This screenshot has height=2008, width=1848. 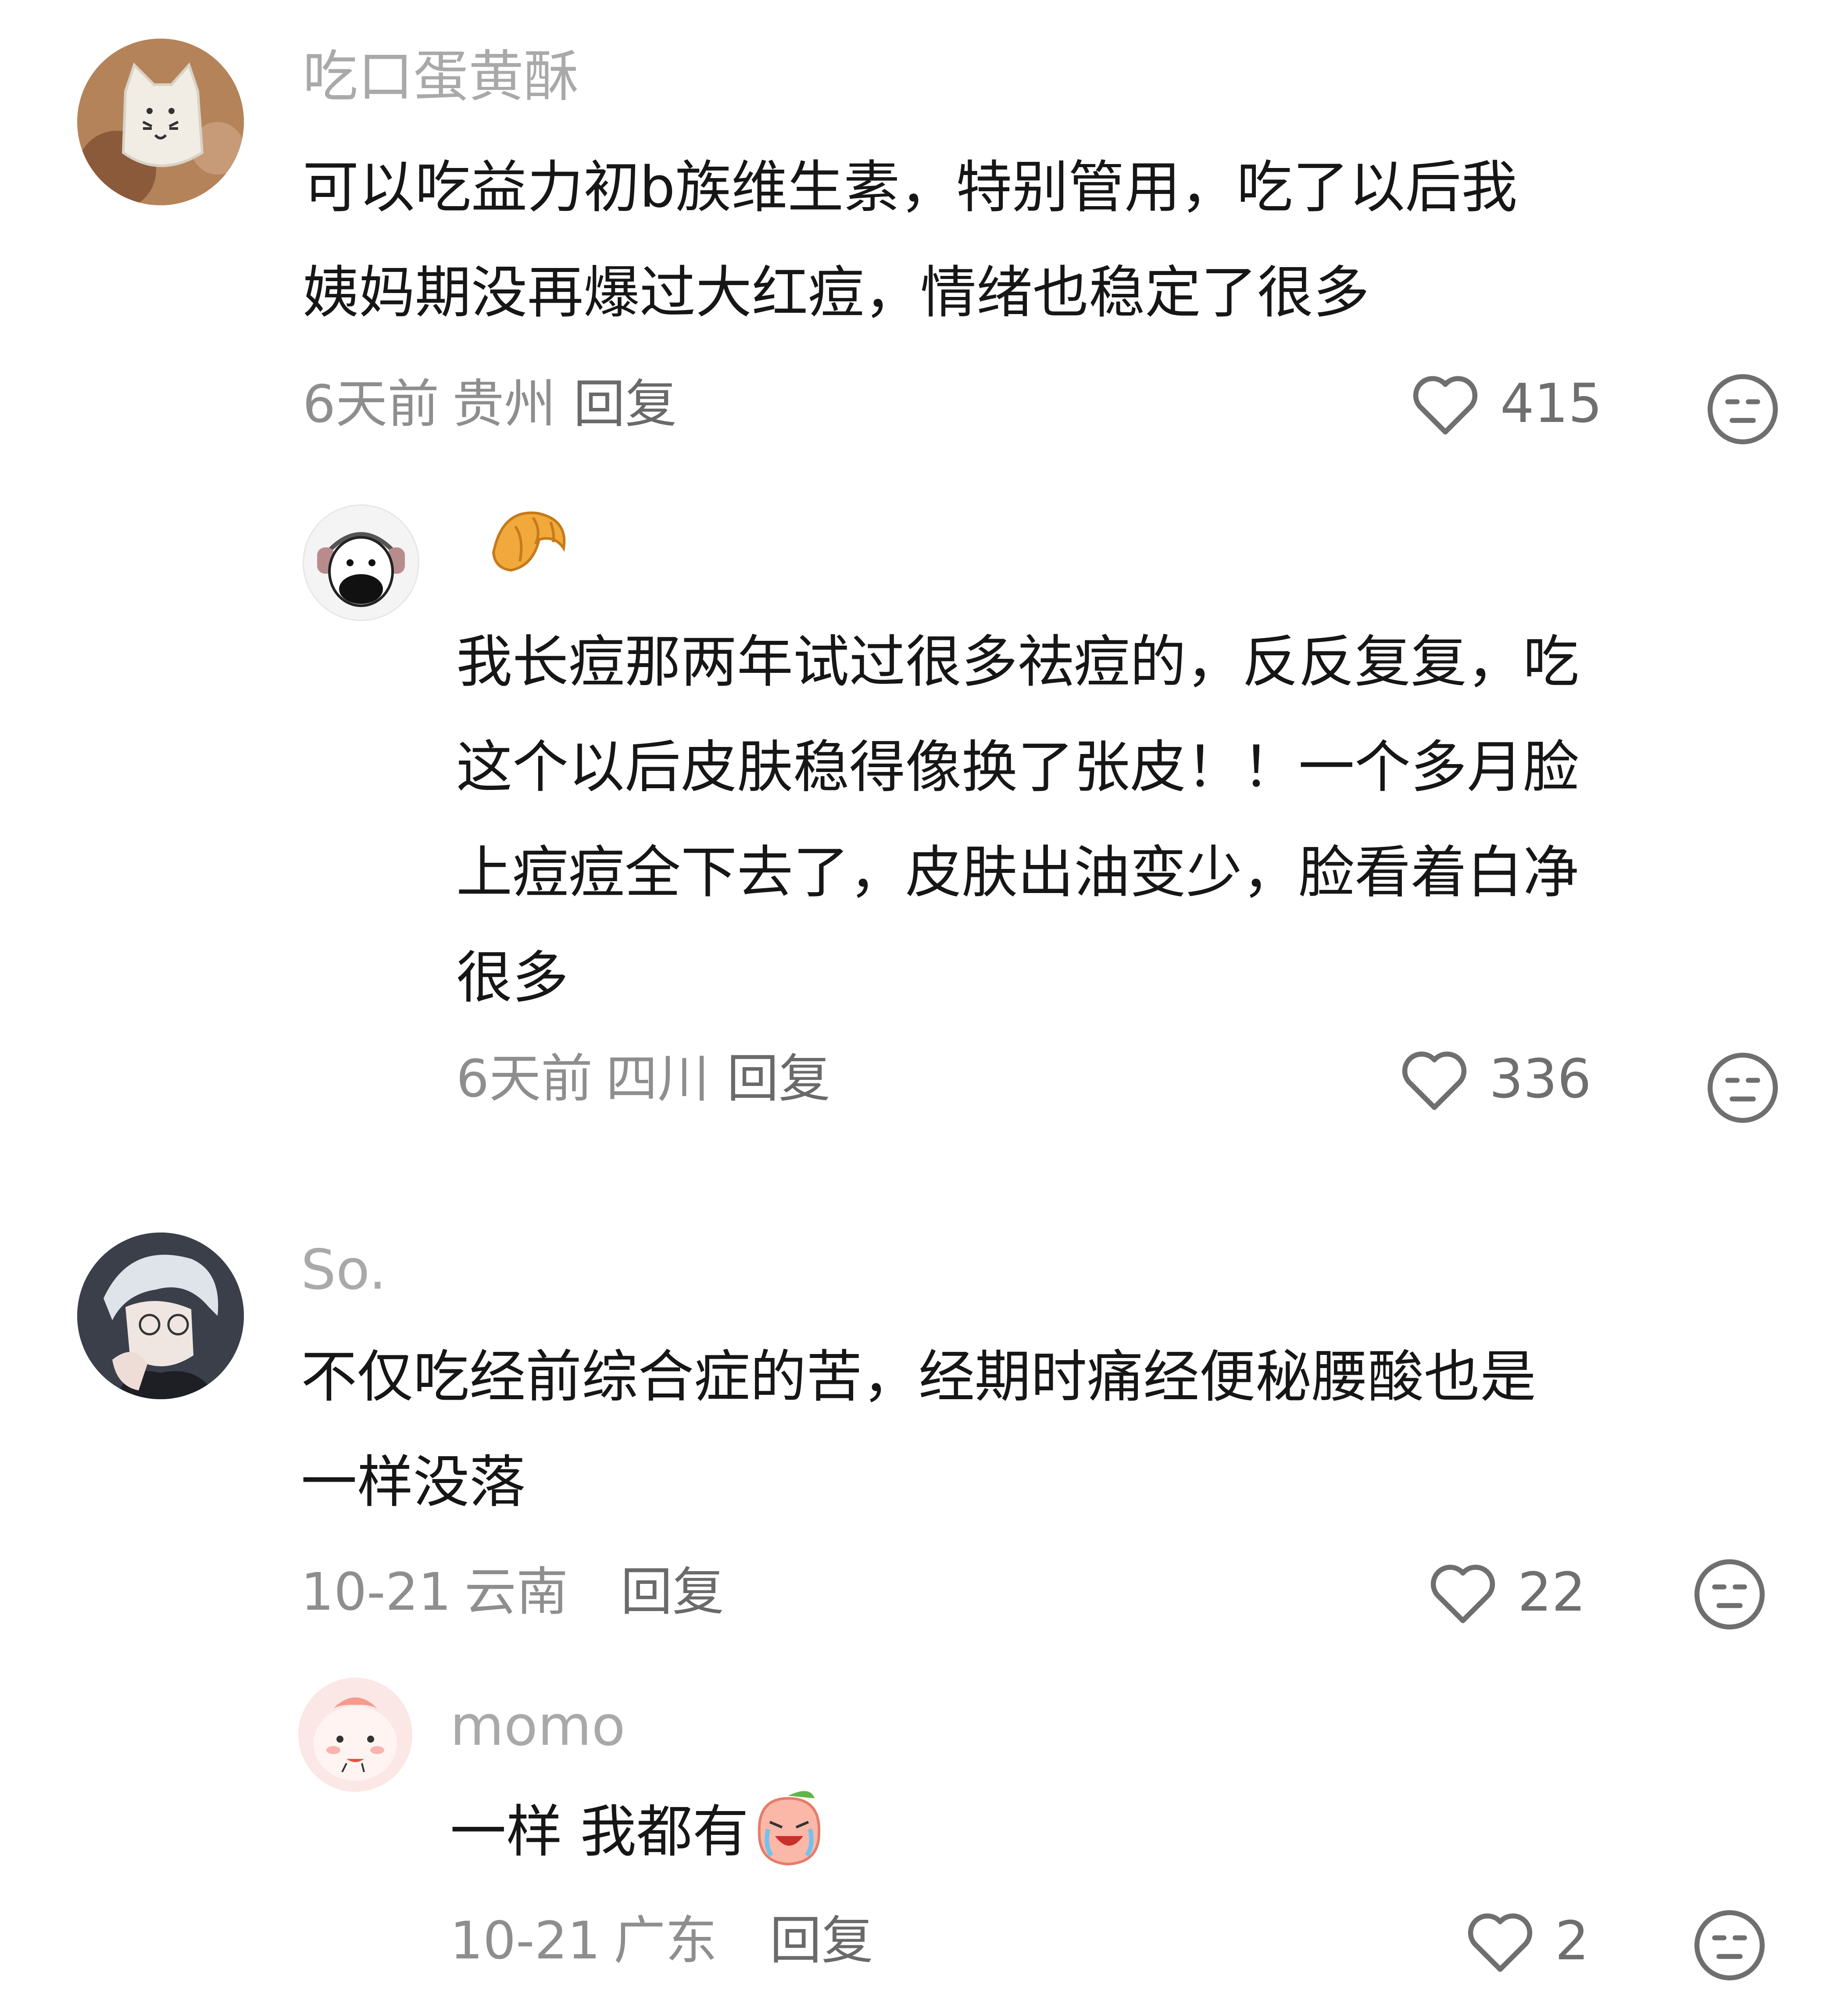 I want to click on comment-line: 不仅吃经前综合症的苦，经期时痛经便秘腰酸也是, so click(x=919, y=1377).